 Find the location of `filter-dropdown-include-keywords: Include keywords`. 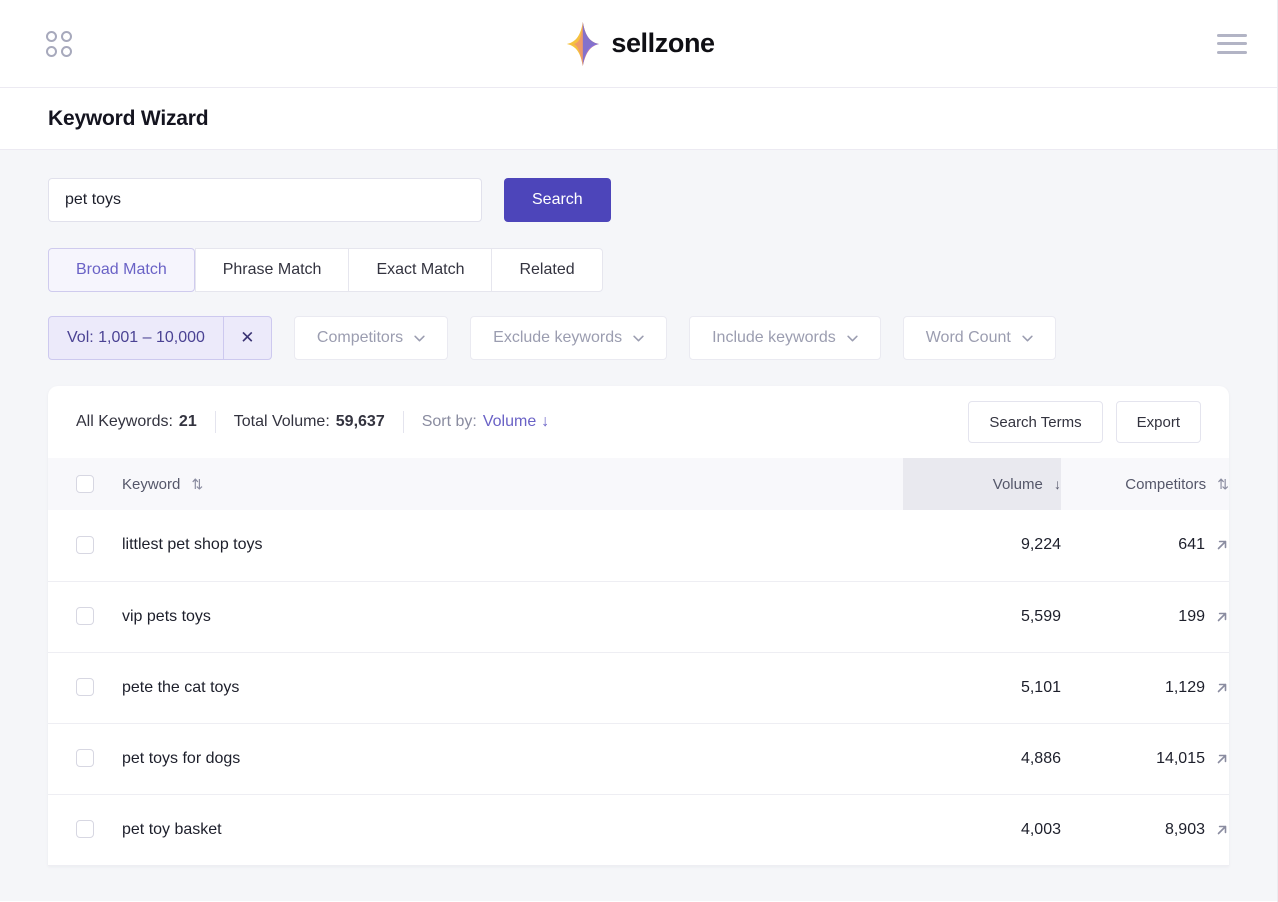

filter-dropdown-include-keywords: Include keywords is located at coordinates (785, 338).